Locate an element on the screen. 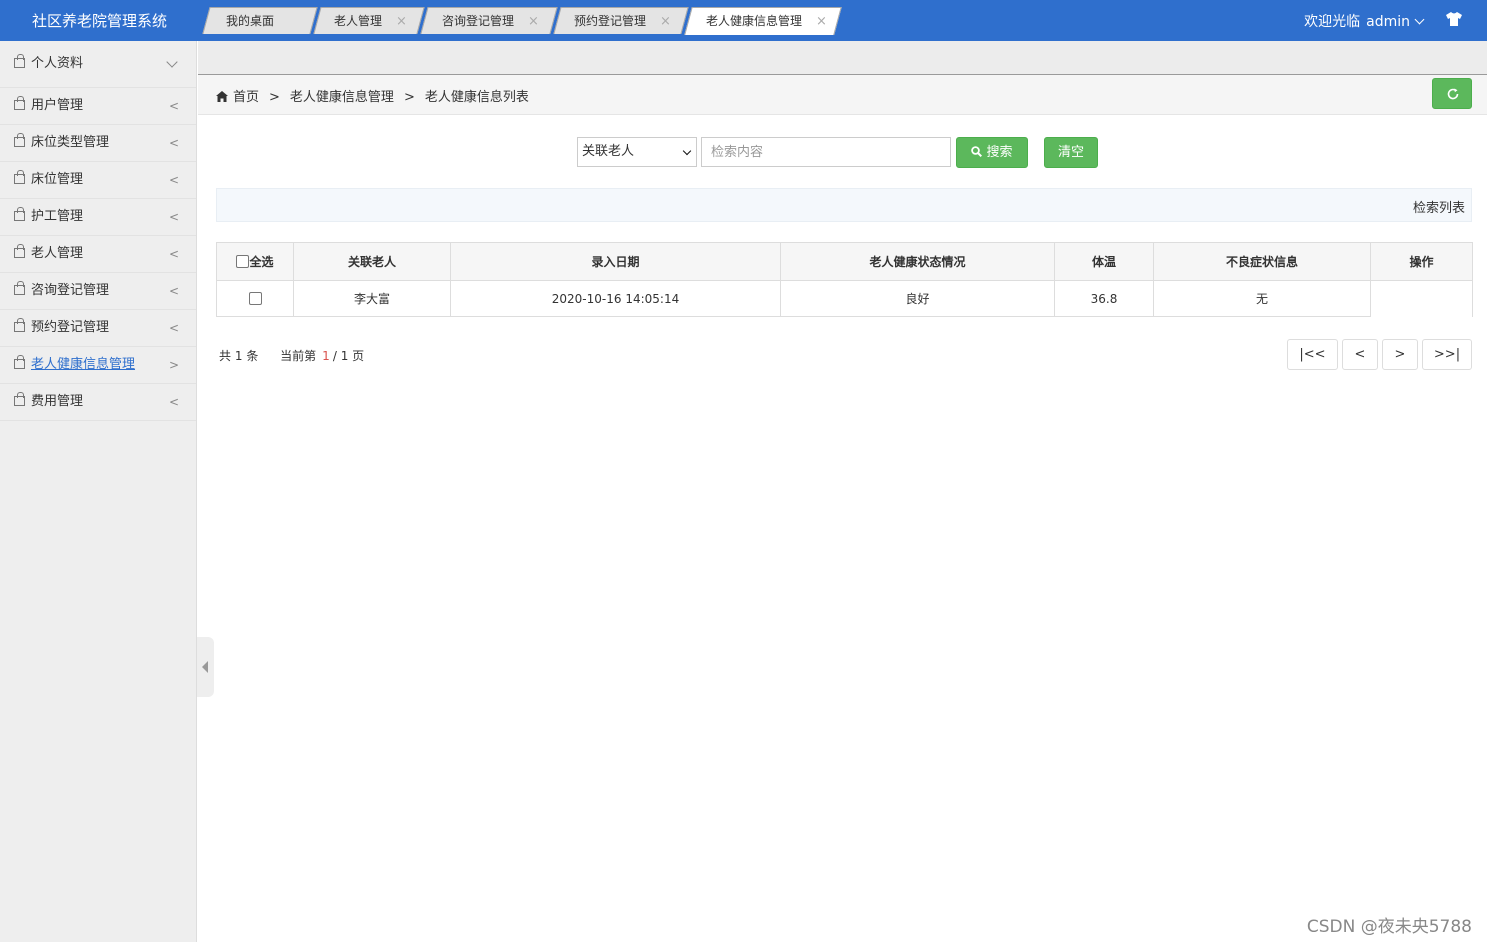 This screenshot has width=1487, height=942. next-page-button: > is located at coordinates (1400, 354).